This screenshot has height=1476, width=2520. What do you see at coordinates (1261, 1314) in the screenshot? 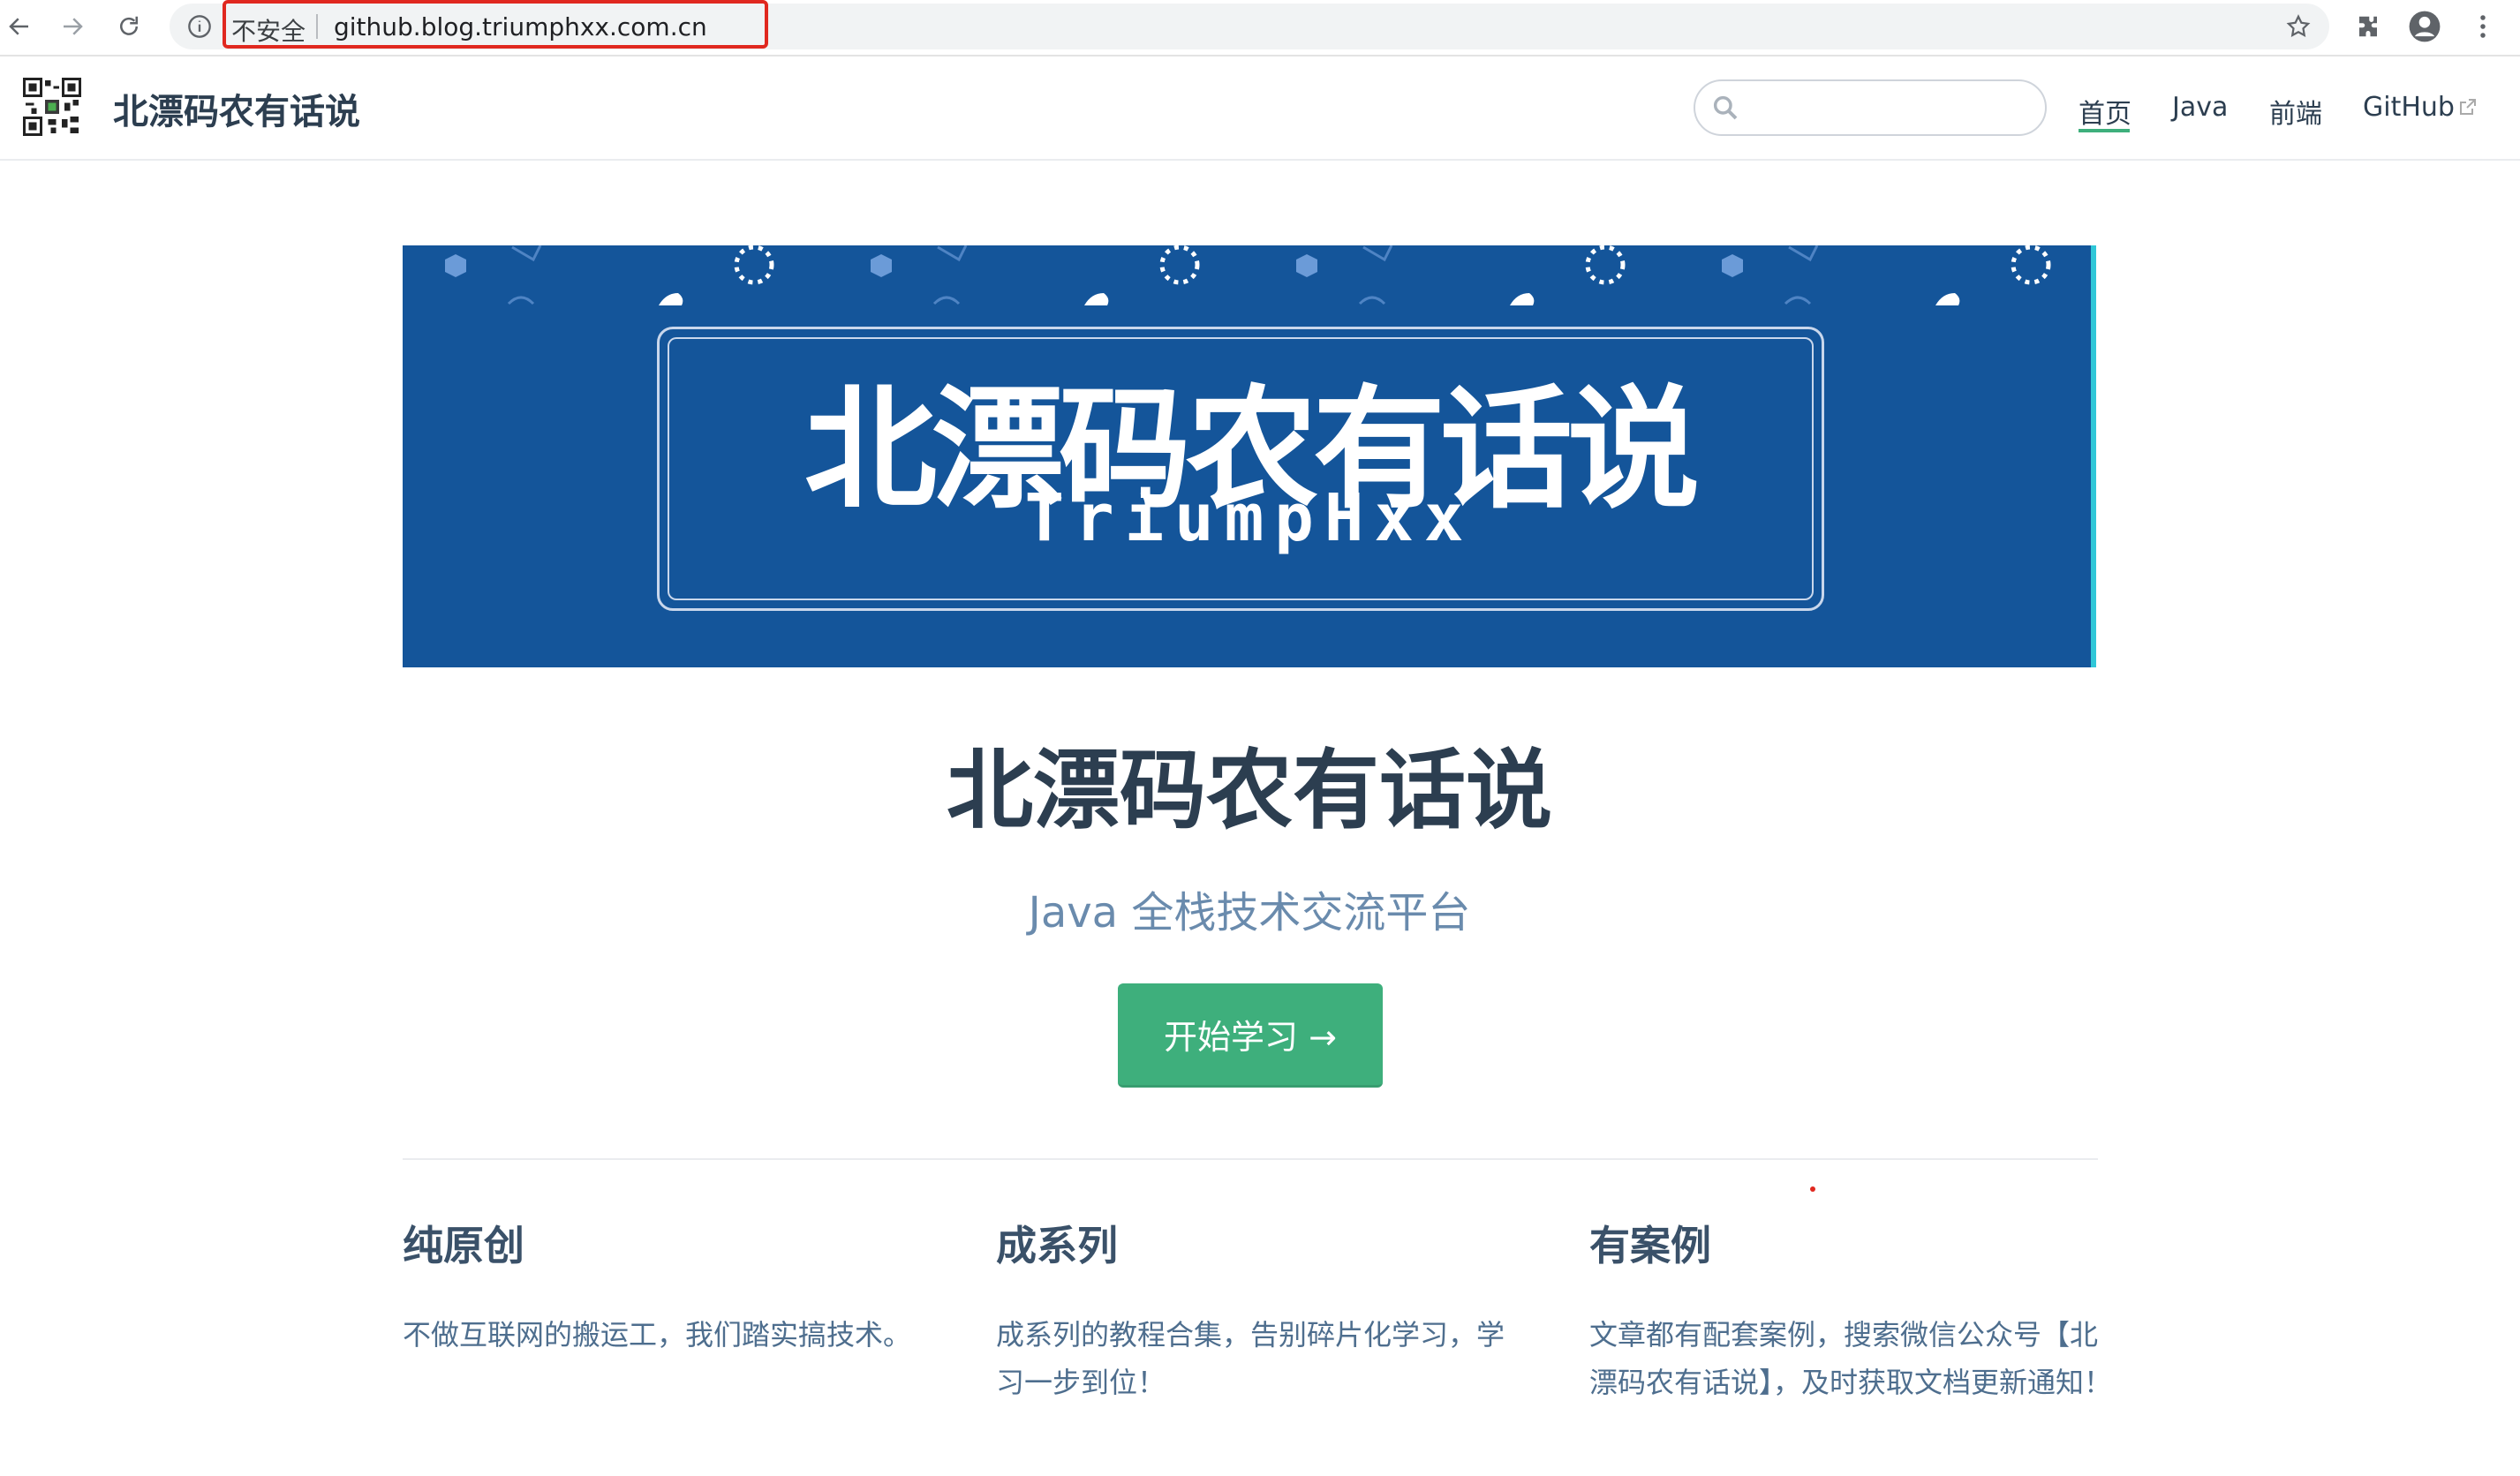
I see `feature-series: 成系列 成系列的教程合集，告别碎片化学习，学习一步到位！` at bounding box center [1261, 1314].